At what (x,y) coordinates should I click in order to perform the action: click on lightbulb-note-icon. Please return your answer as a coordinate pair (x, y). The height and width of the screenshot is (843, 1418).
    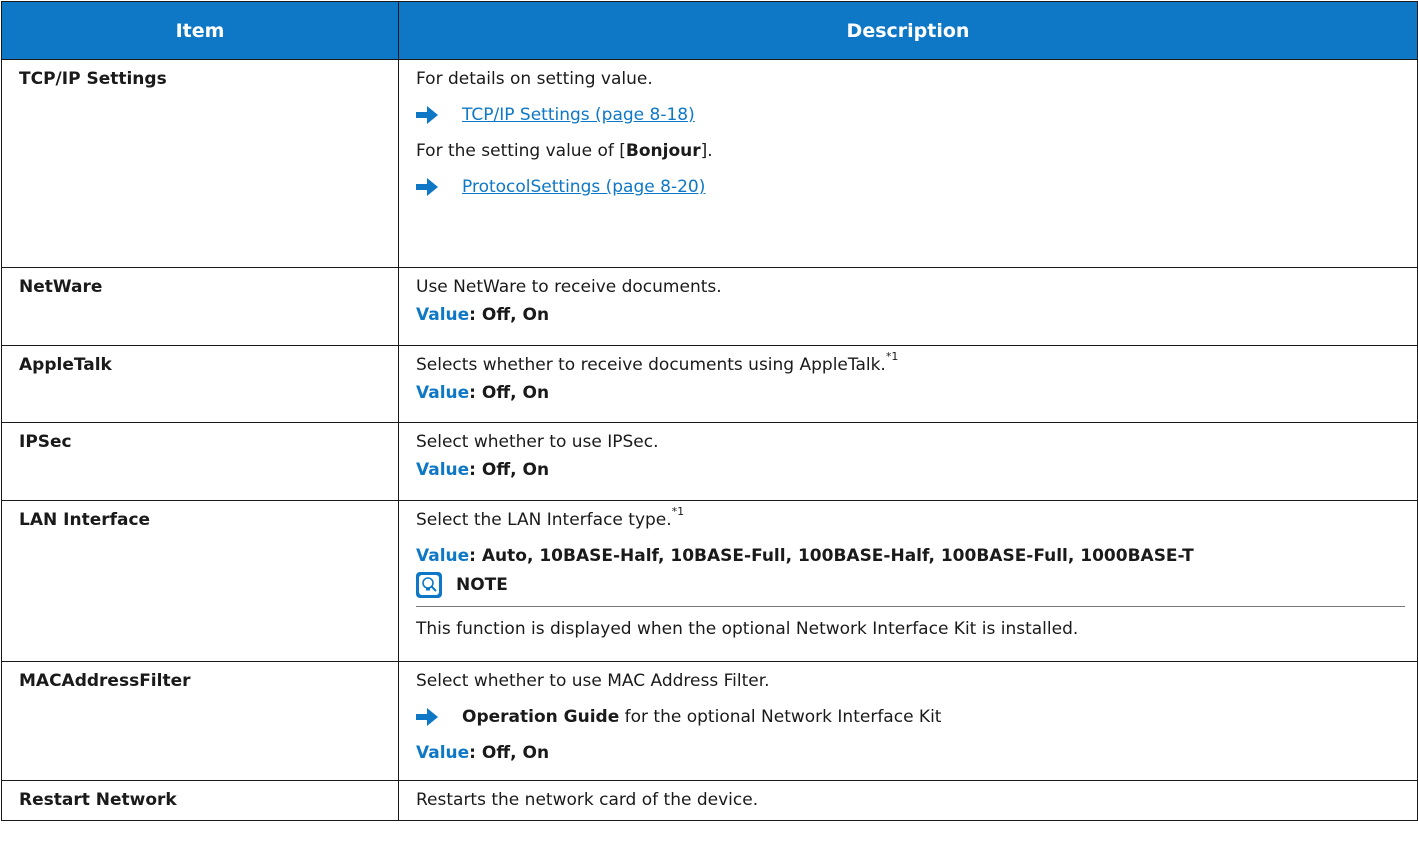
    Looking at the image, I should click on (429, 585).